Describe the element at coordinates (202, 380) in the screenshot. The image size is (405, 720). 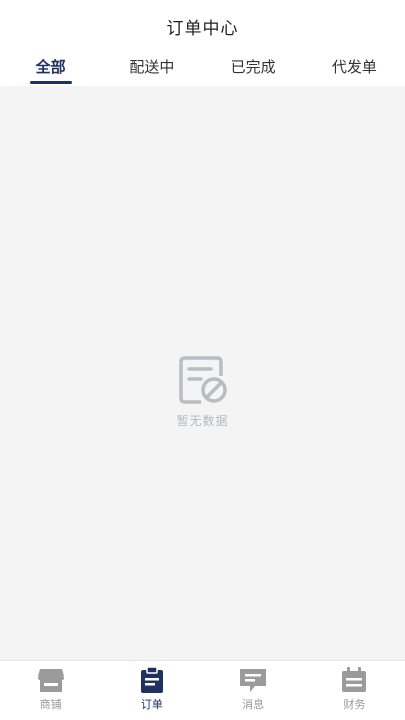
I see `no-data-document-icon` at that location.